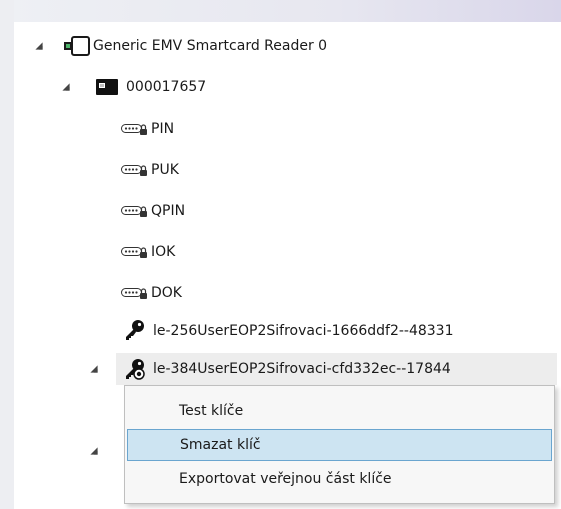 The width and height of the screenshot is (561, 509). Describe the element at coordinates (287, 129) in the screenshot. I see `tree-node-pin: PIN` at that location.